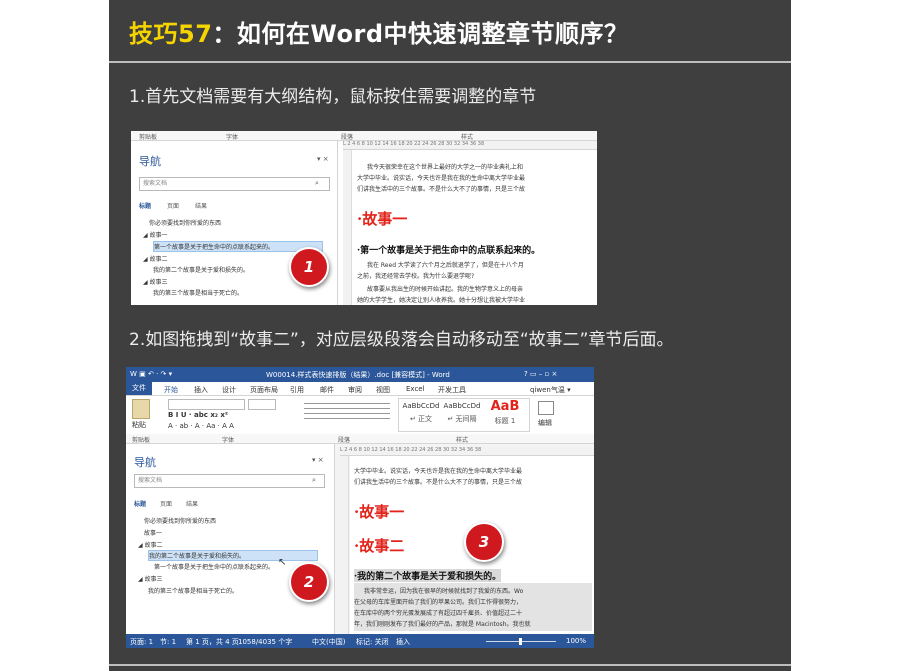  Describe the element at coordinates (327, 390) in the screenshot. I see `tab-mailings: 邮件` at that location.